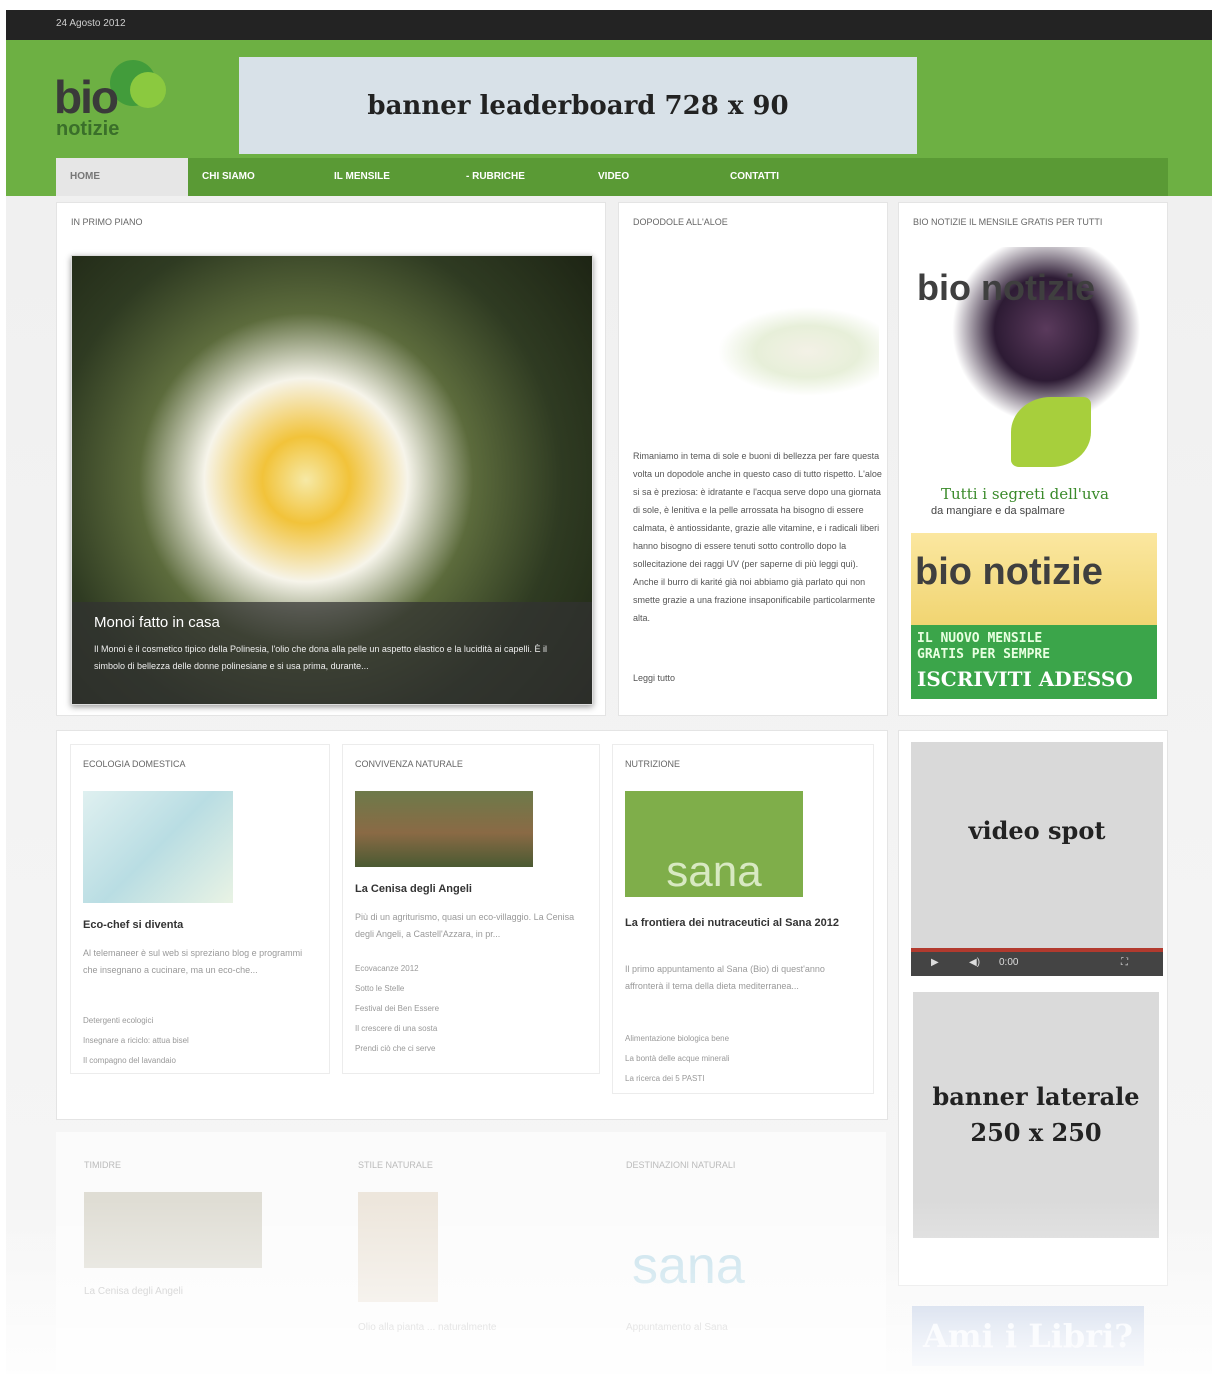 The height and width of the screenshot is (1374, 1216). What do you see at coordinates (427, 1327) in the screenshot?
I see `category-headline: Olio alla pianta ... naturalmente` at bounding box center [427, 1327].